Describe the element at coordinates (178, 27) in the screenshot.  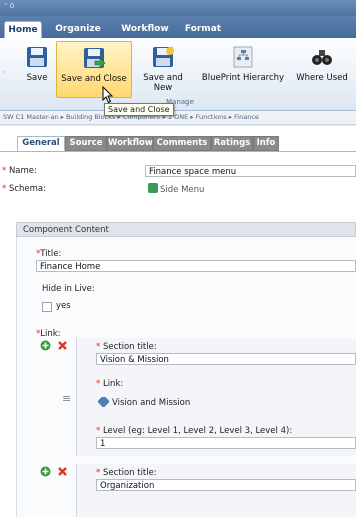
I see `ribbon-tab-bar: Home Organize Workflow Format` at that location.